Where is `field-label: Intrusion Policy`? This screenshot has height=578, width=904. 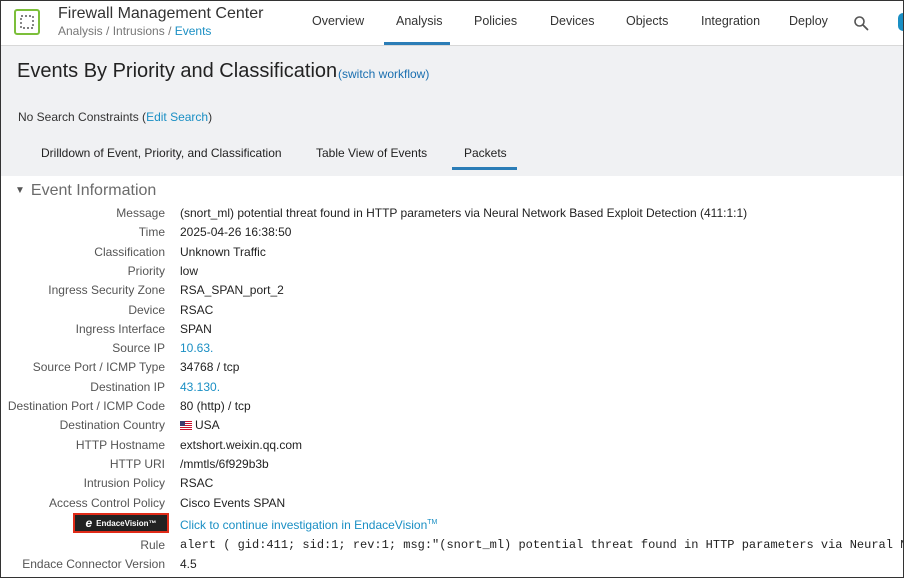
field-label: Intrusion Policy is located at coordinates (124, 483).